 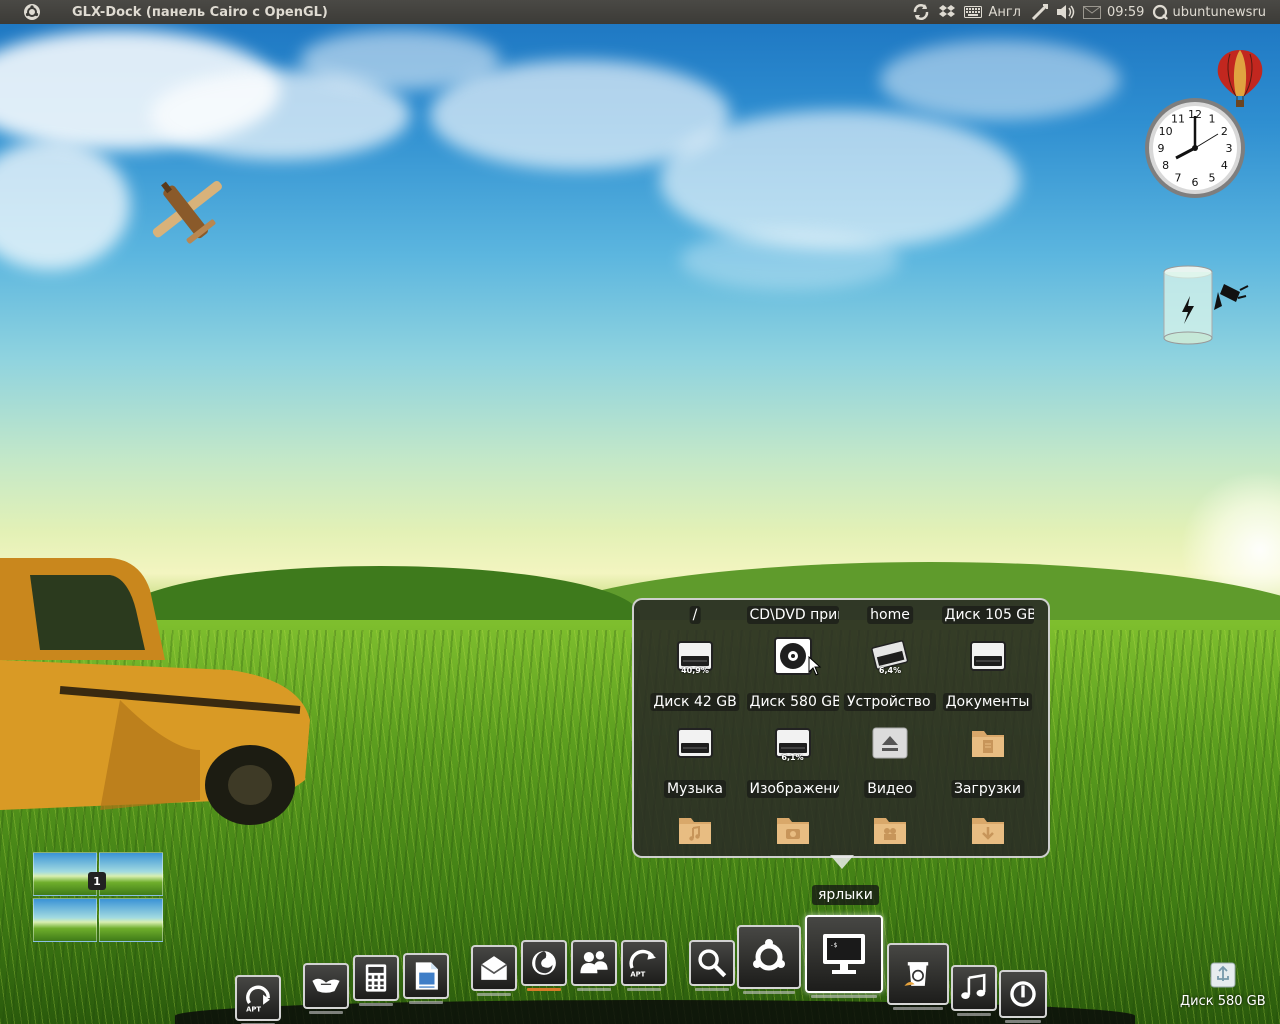 I want to click on clock-hour-label: 11, so click(x=1178, y=119).